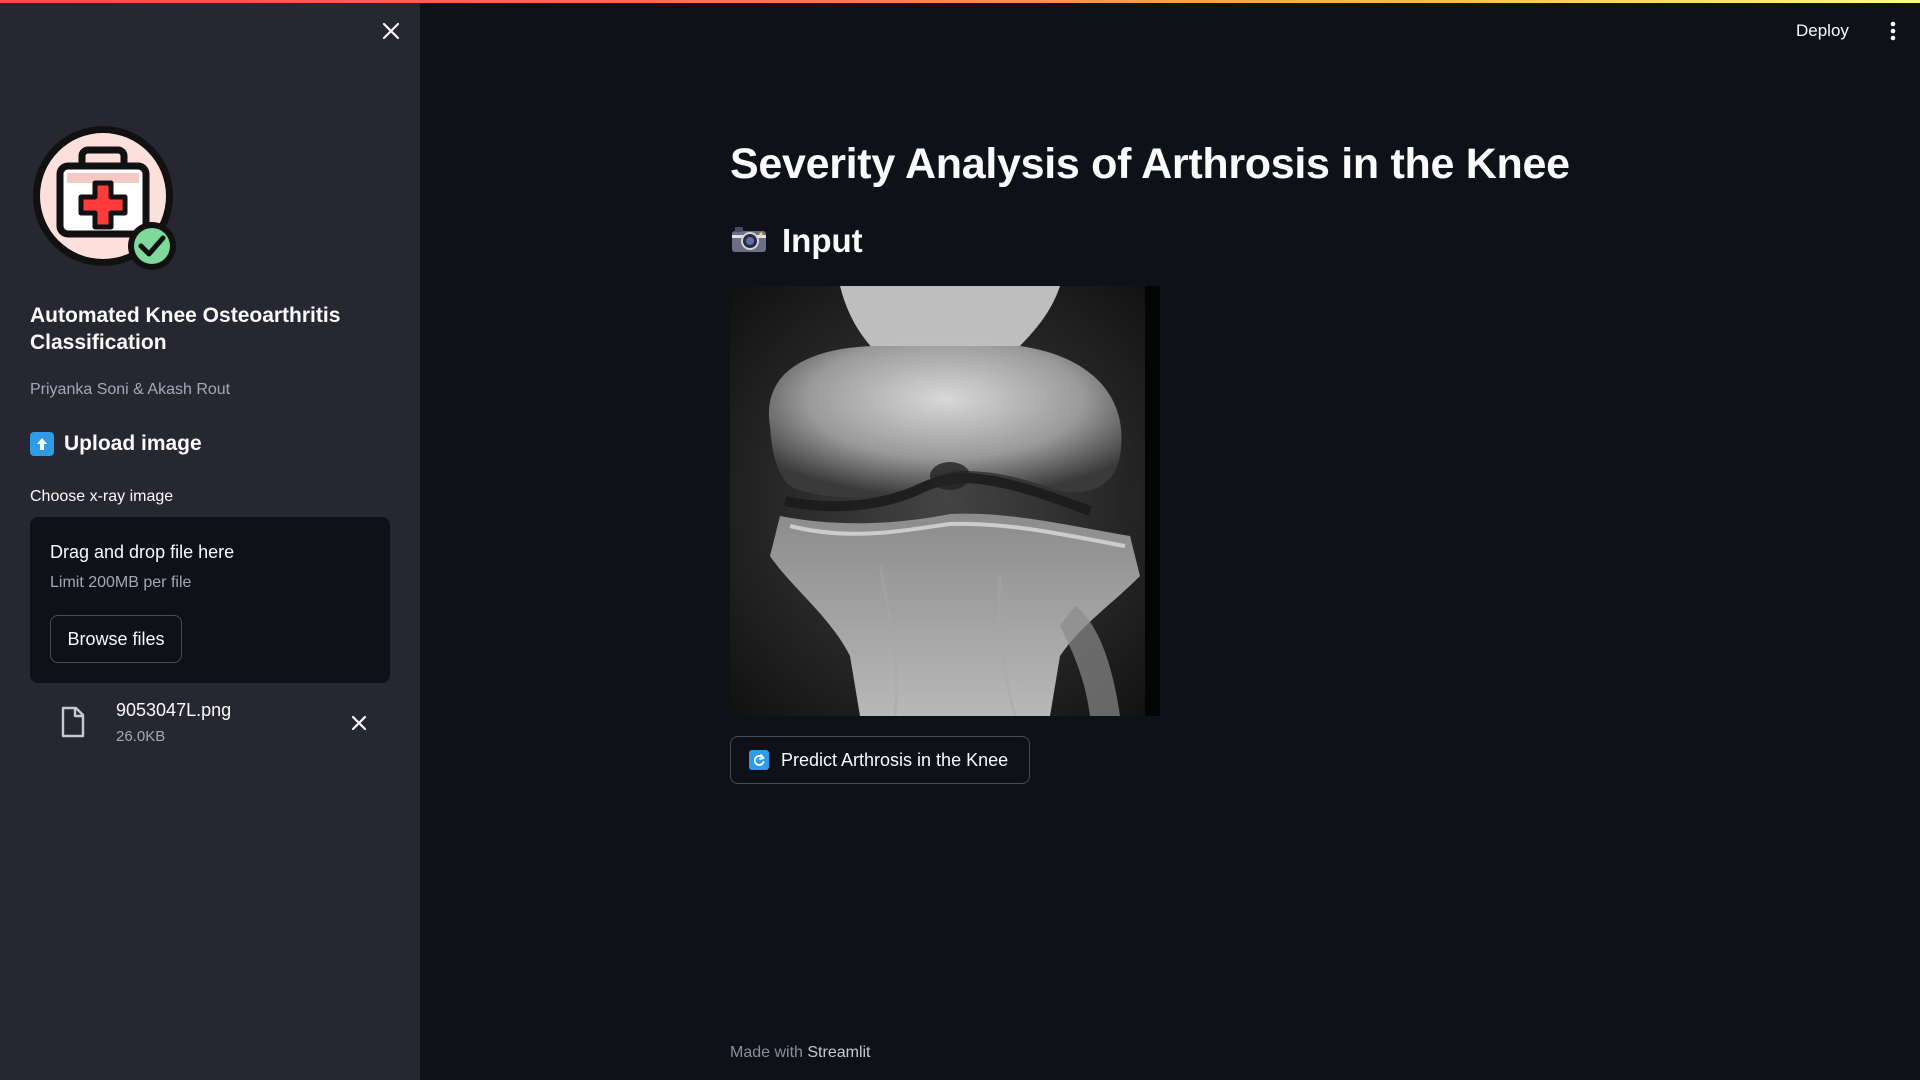 This screenshot has height=1080, width=1920. I want to click on footer: Made with Streamlit, so click(800, 1053).